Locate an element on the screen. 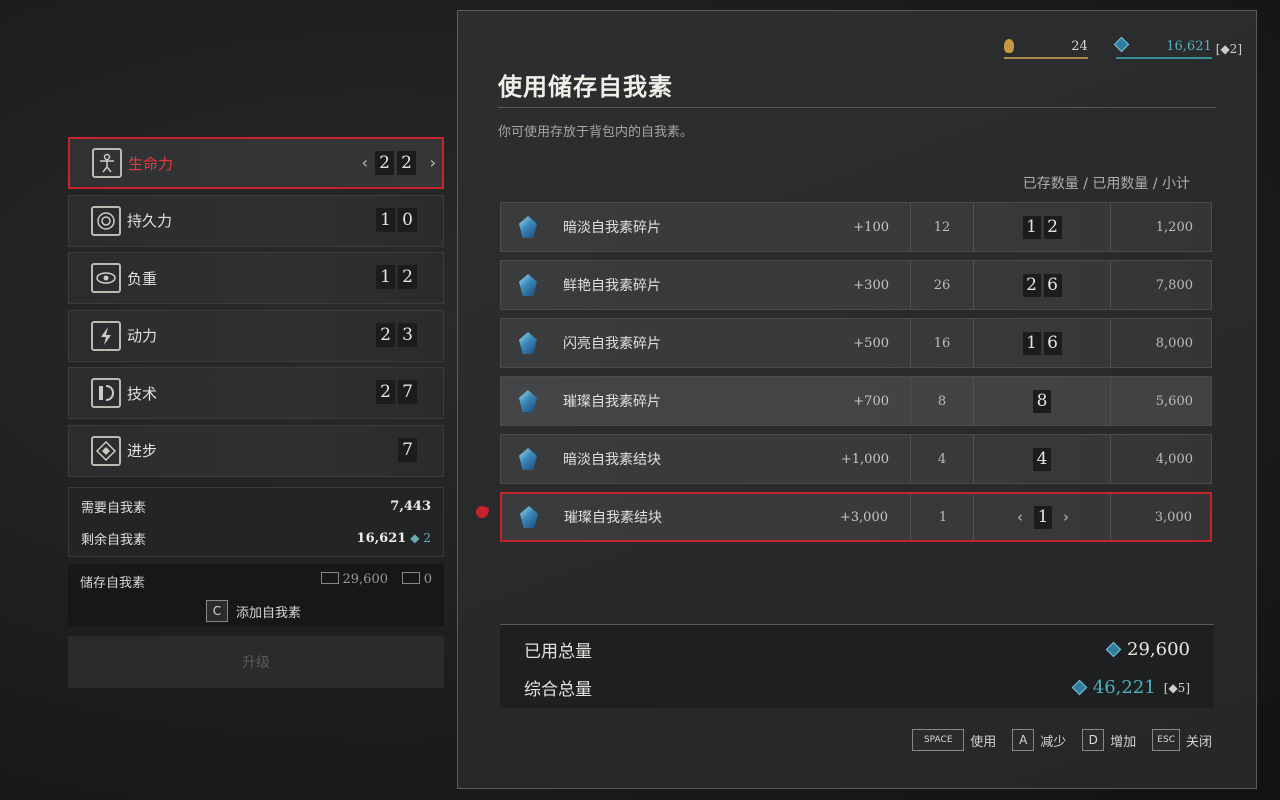  stat-row-motivity: 动力 2 3 is located at coordinates (256, 335).